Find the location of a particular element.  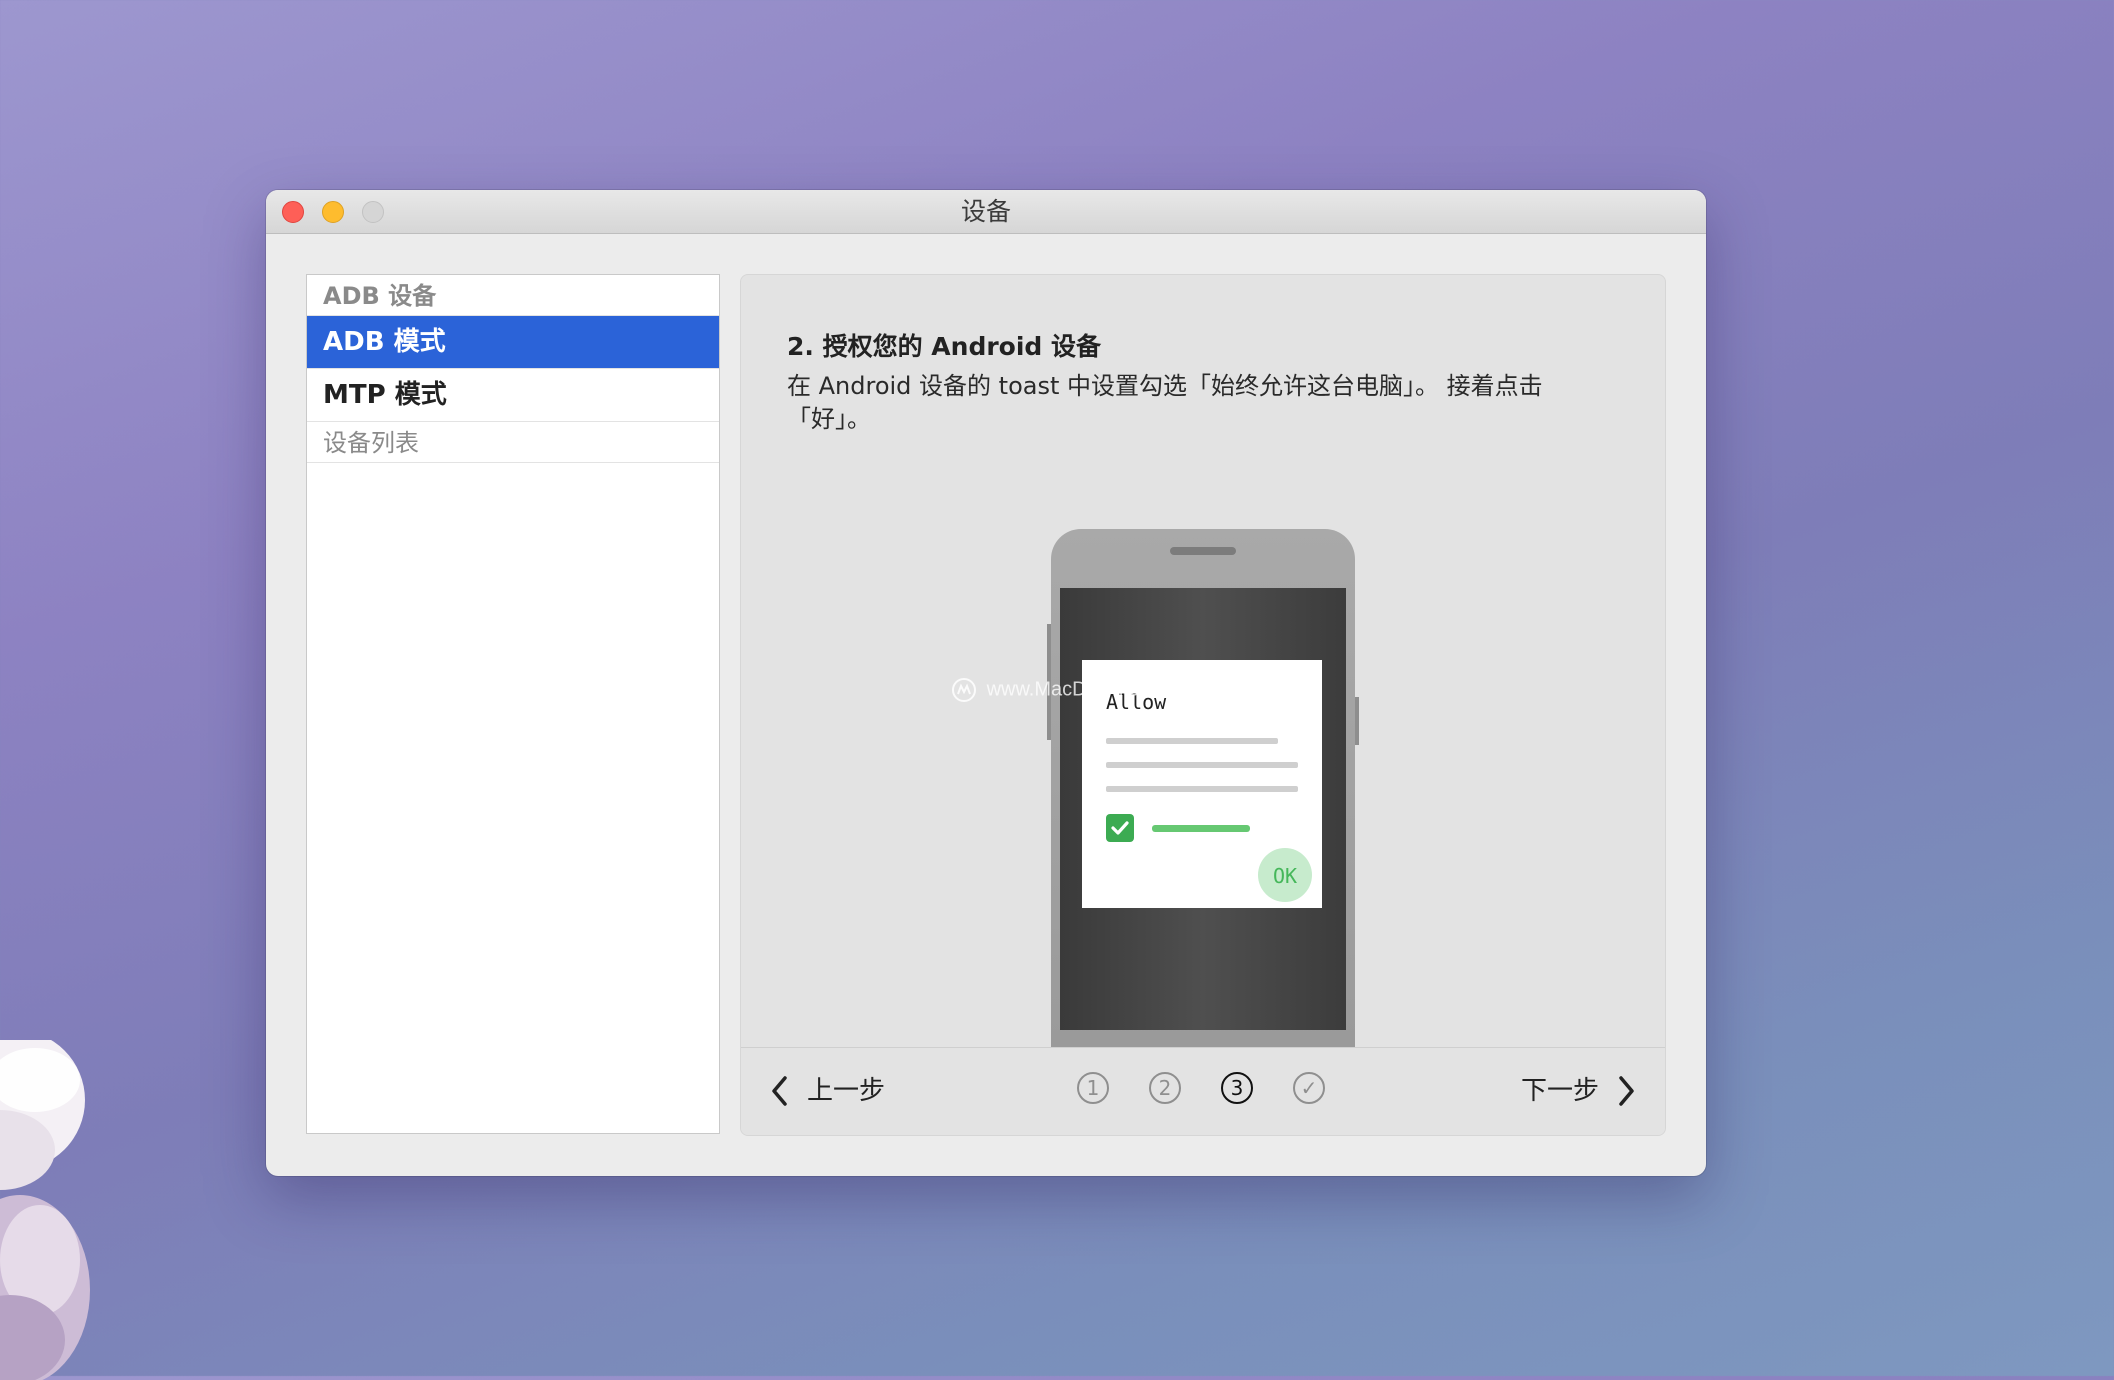

chevron-right-icon is located at coordinates (1626, 1091).